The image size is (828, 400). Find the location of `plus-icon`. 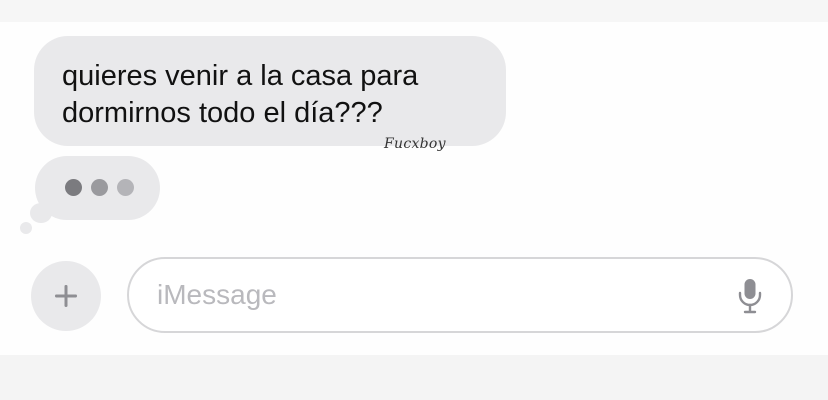

plus-icon is located at coordinates (66, 296).